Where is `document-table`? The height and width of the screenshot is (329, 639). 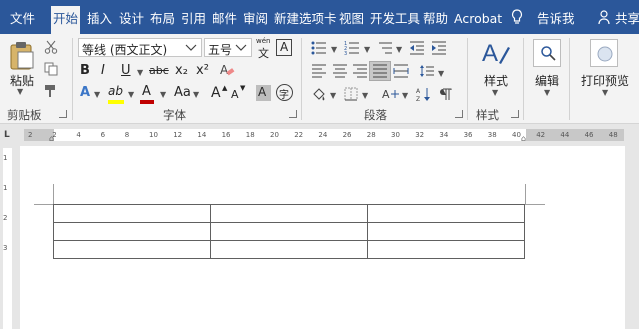 document-table is located at coordinates (289, 231).